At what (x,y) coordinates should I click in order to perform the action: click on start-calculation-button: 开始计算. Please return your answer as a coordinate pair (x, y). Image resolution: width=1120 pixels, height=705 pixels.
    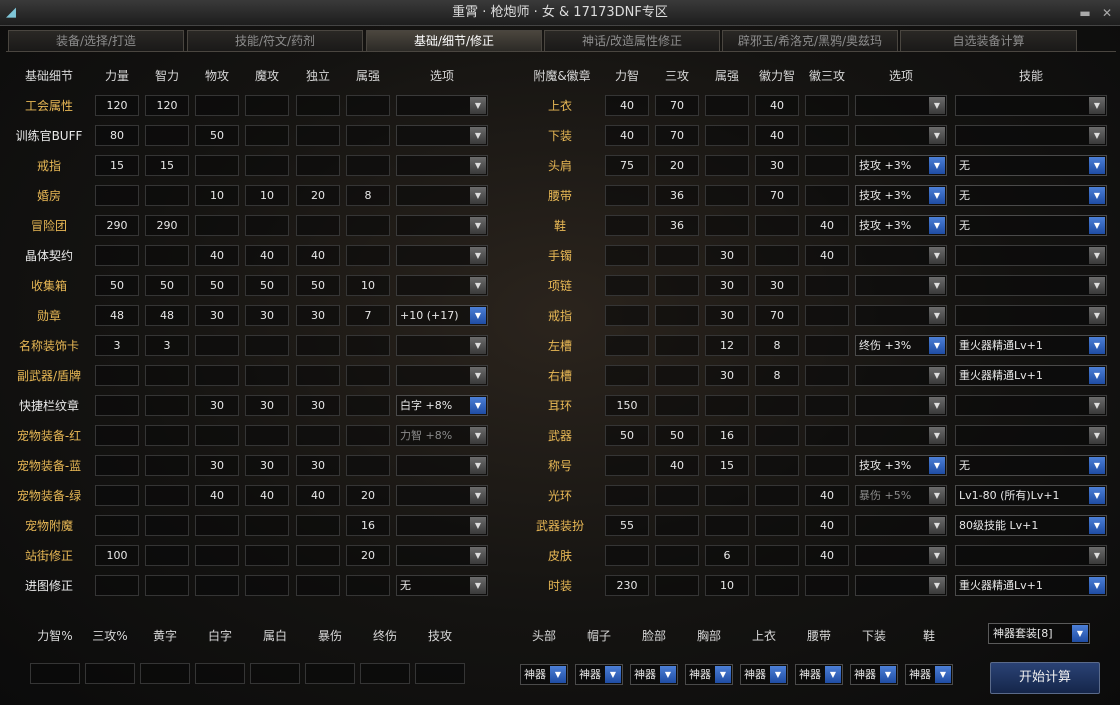
    Looking at the image, I should click on (1045, 678).